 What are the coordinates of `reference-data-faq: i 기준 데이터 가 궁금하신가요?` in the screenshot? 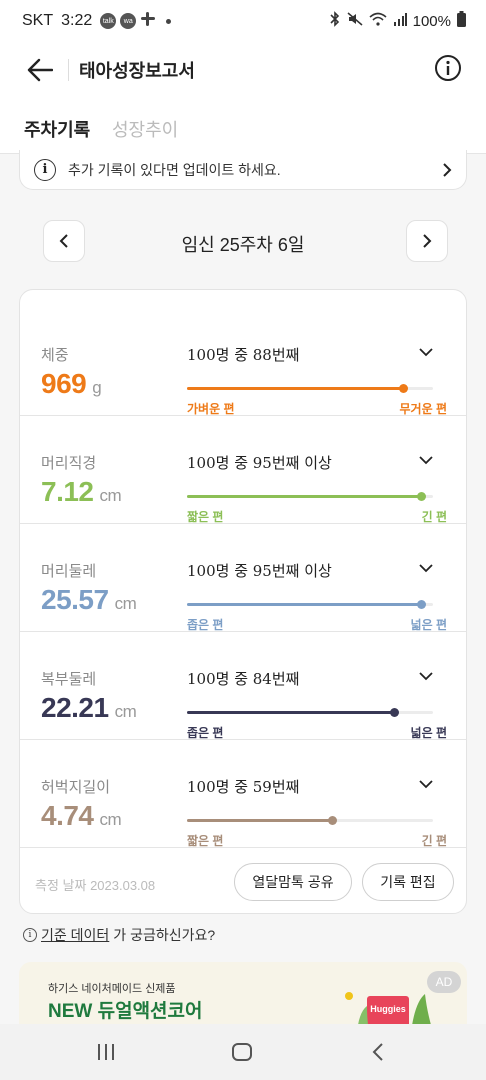 It's located at (119, 935).